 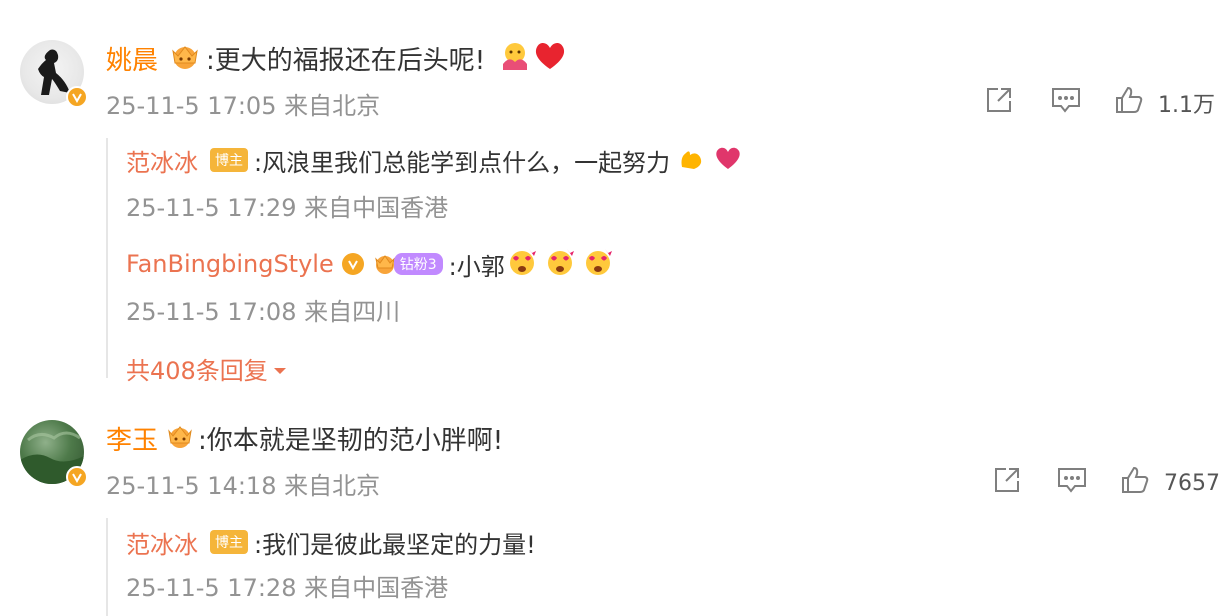 I want to click on red-heart-icon, so click(x=550, y=58).